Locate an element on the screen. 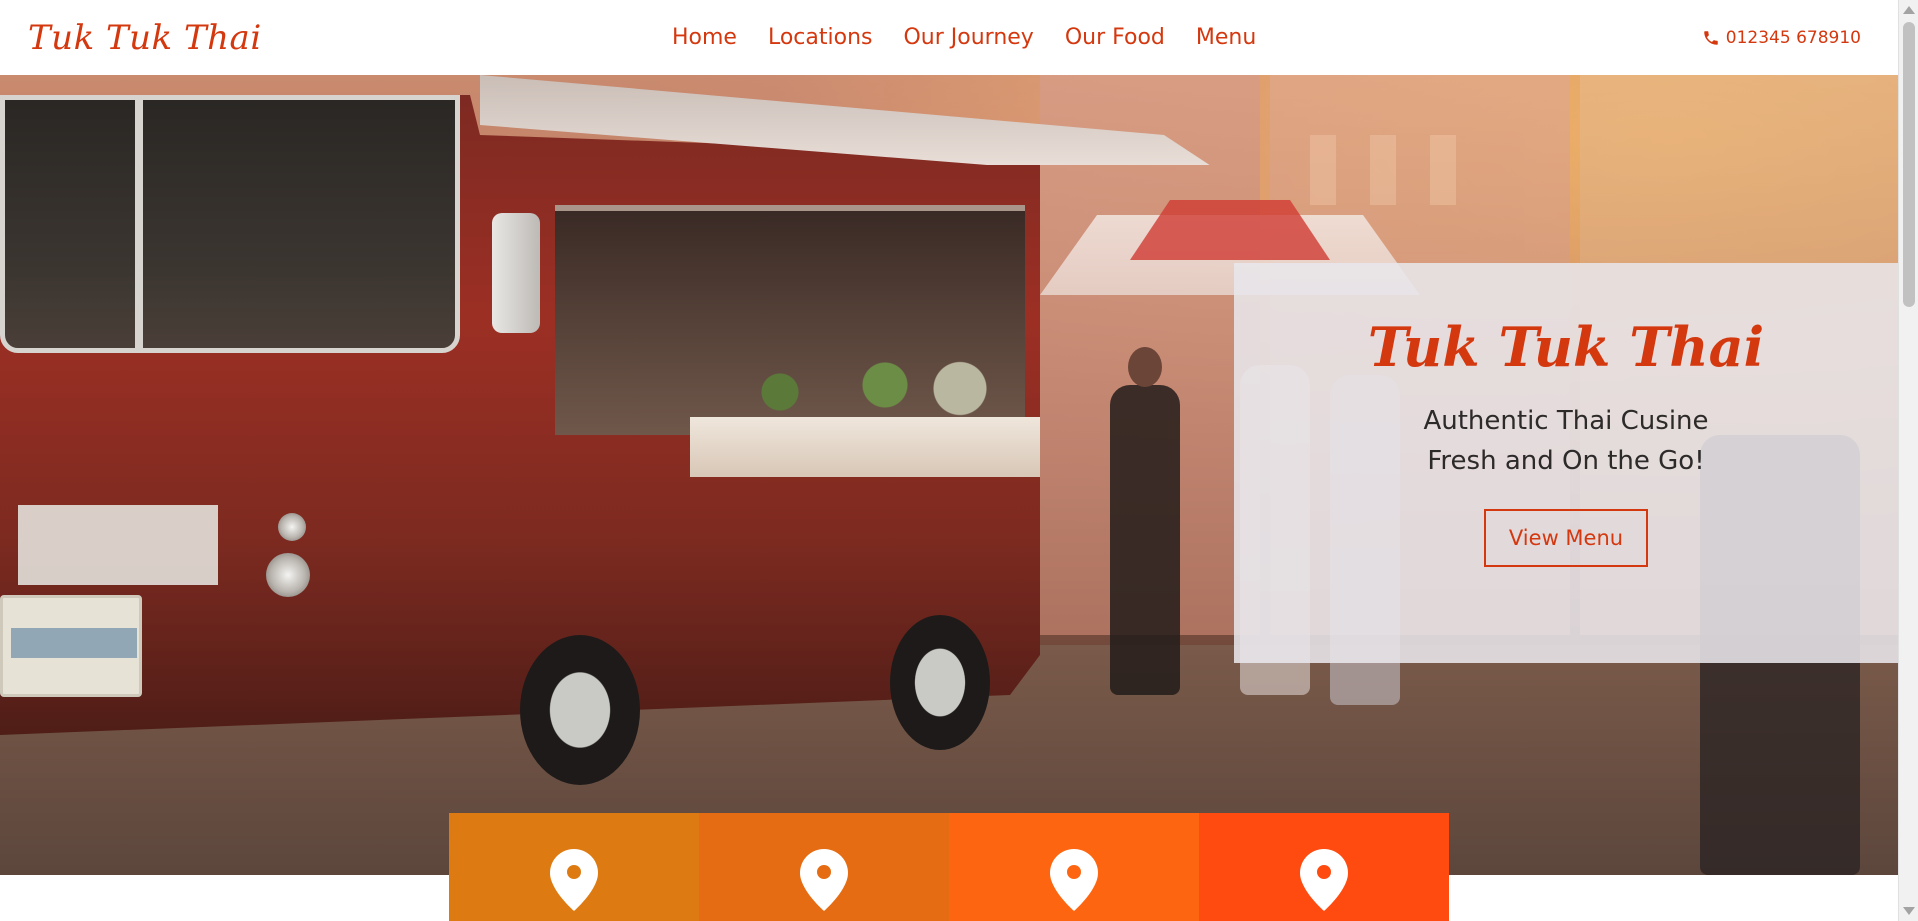 This screenshot has height=921, width=1918. page-scrollbar is located at coordinates (1908, 460).